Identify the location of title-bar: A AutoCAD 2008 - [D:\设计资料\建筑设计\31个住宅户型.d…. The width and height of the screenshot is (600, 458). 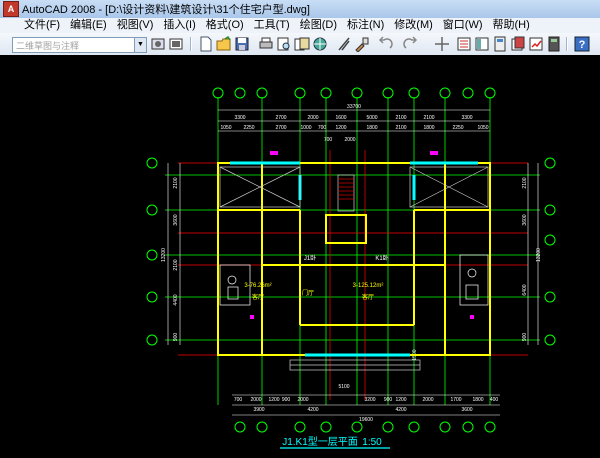
(300, 9).